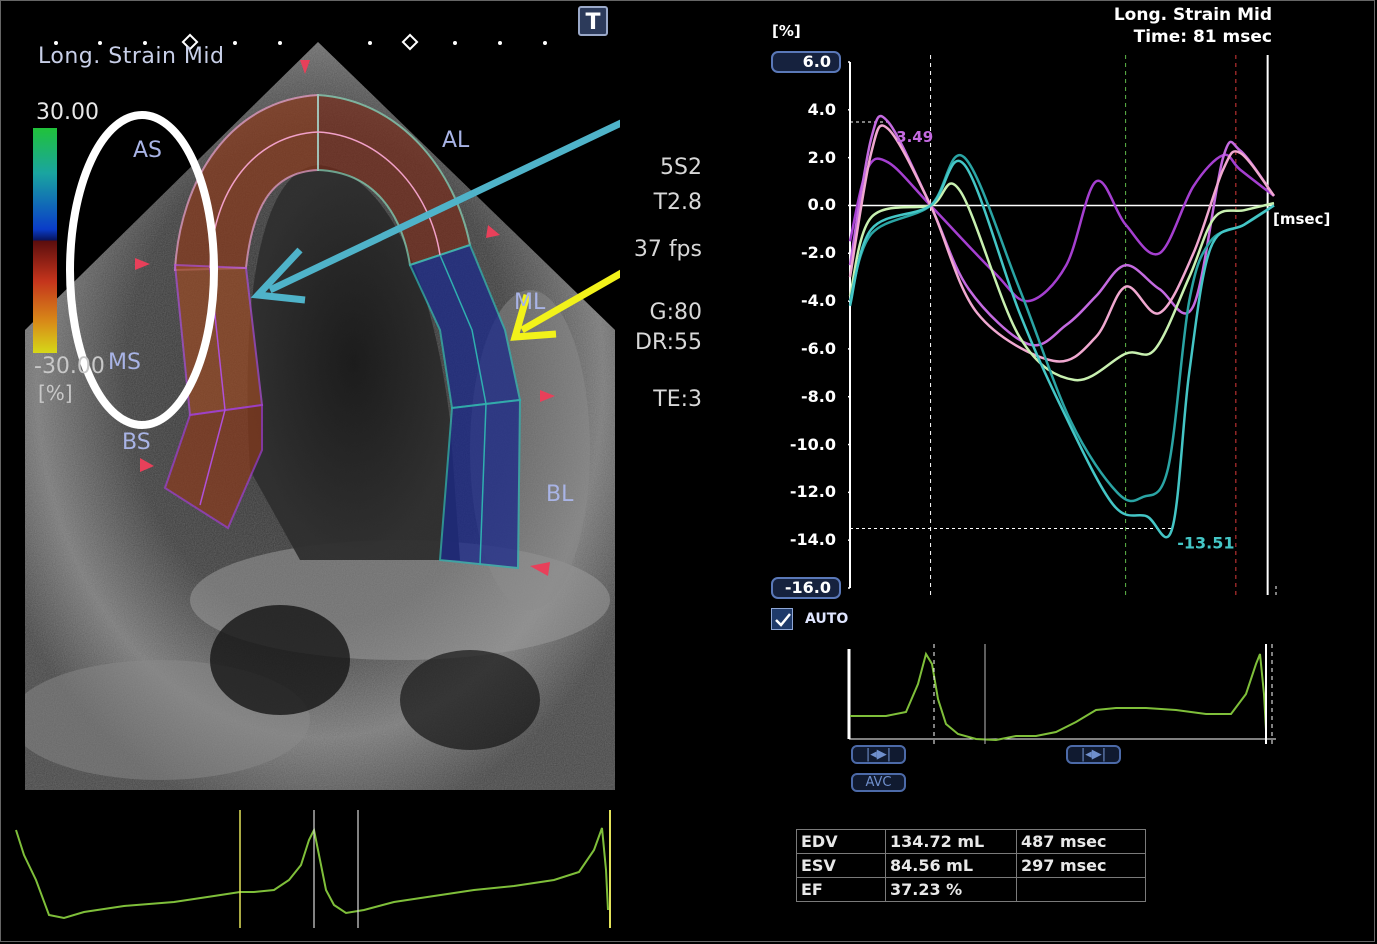 The height and width of the screenshot is (944, 1377). I want to click on row-name: EF, so click(841, 889).